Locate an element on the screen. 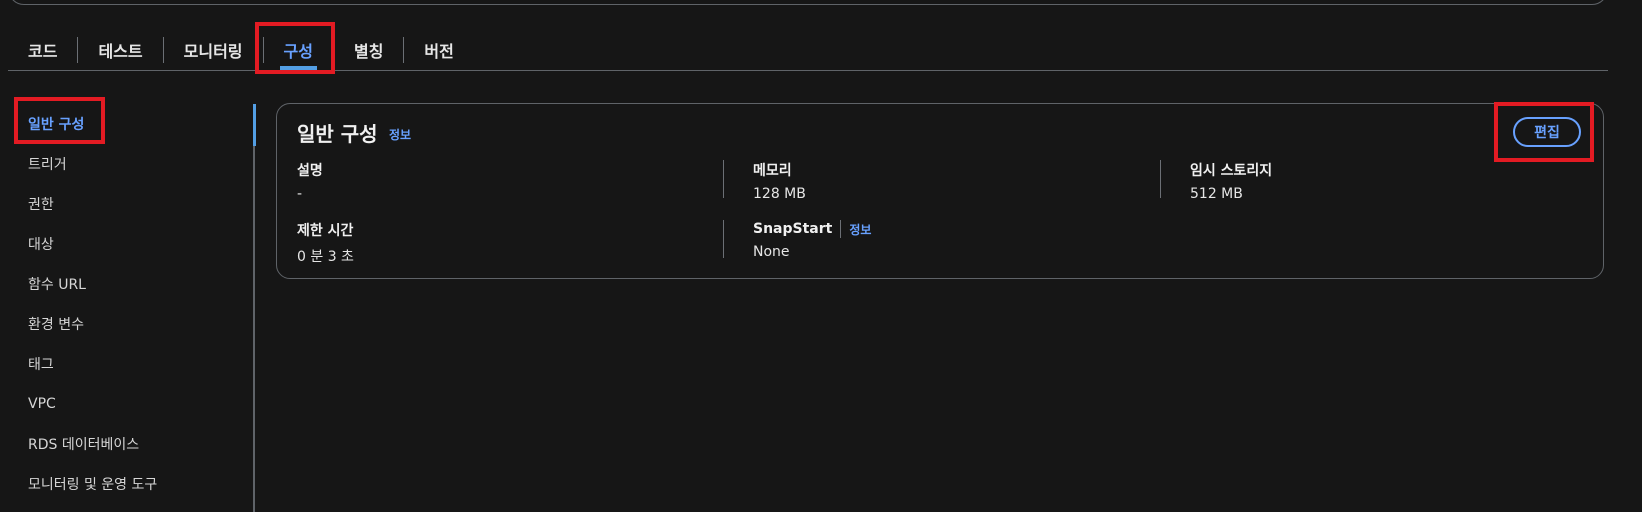 The width and height of the screenshot is (1642, 512). sidenav-active-indicator is located at coordinates (254, 125).